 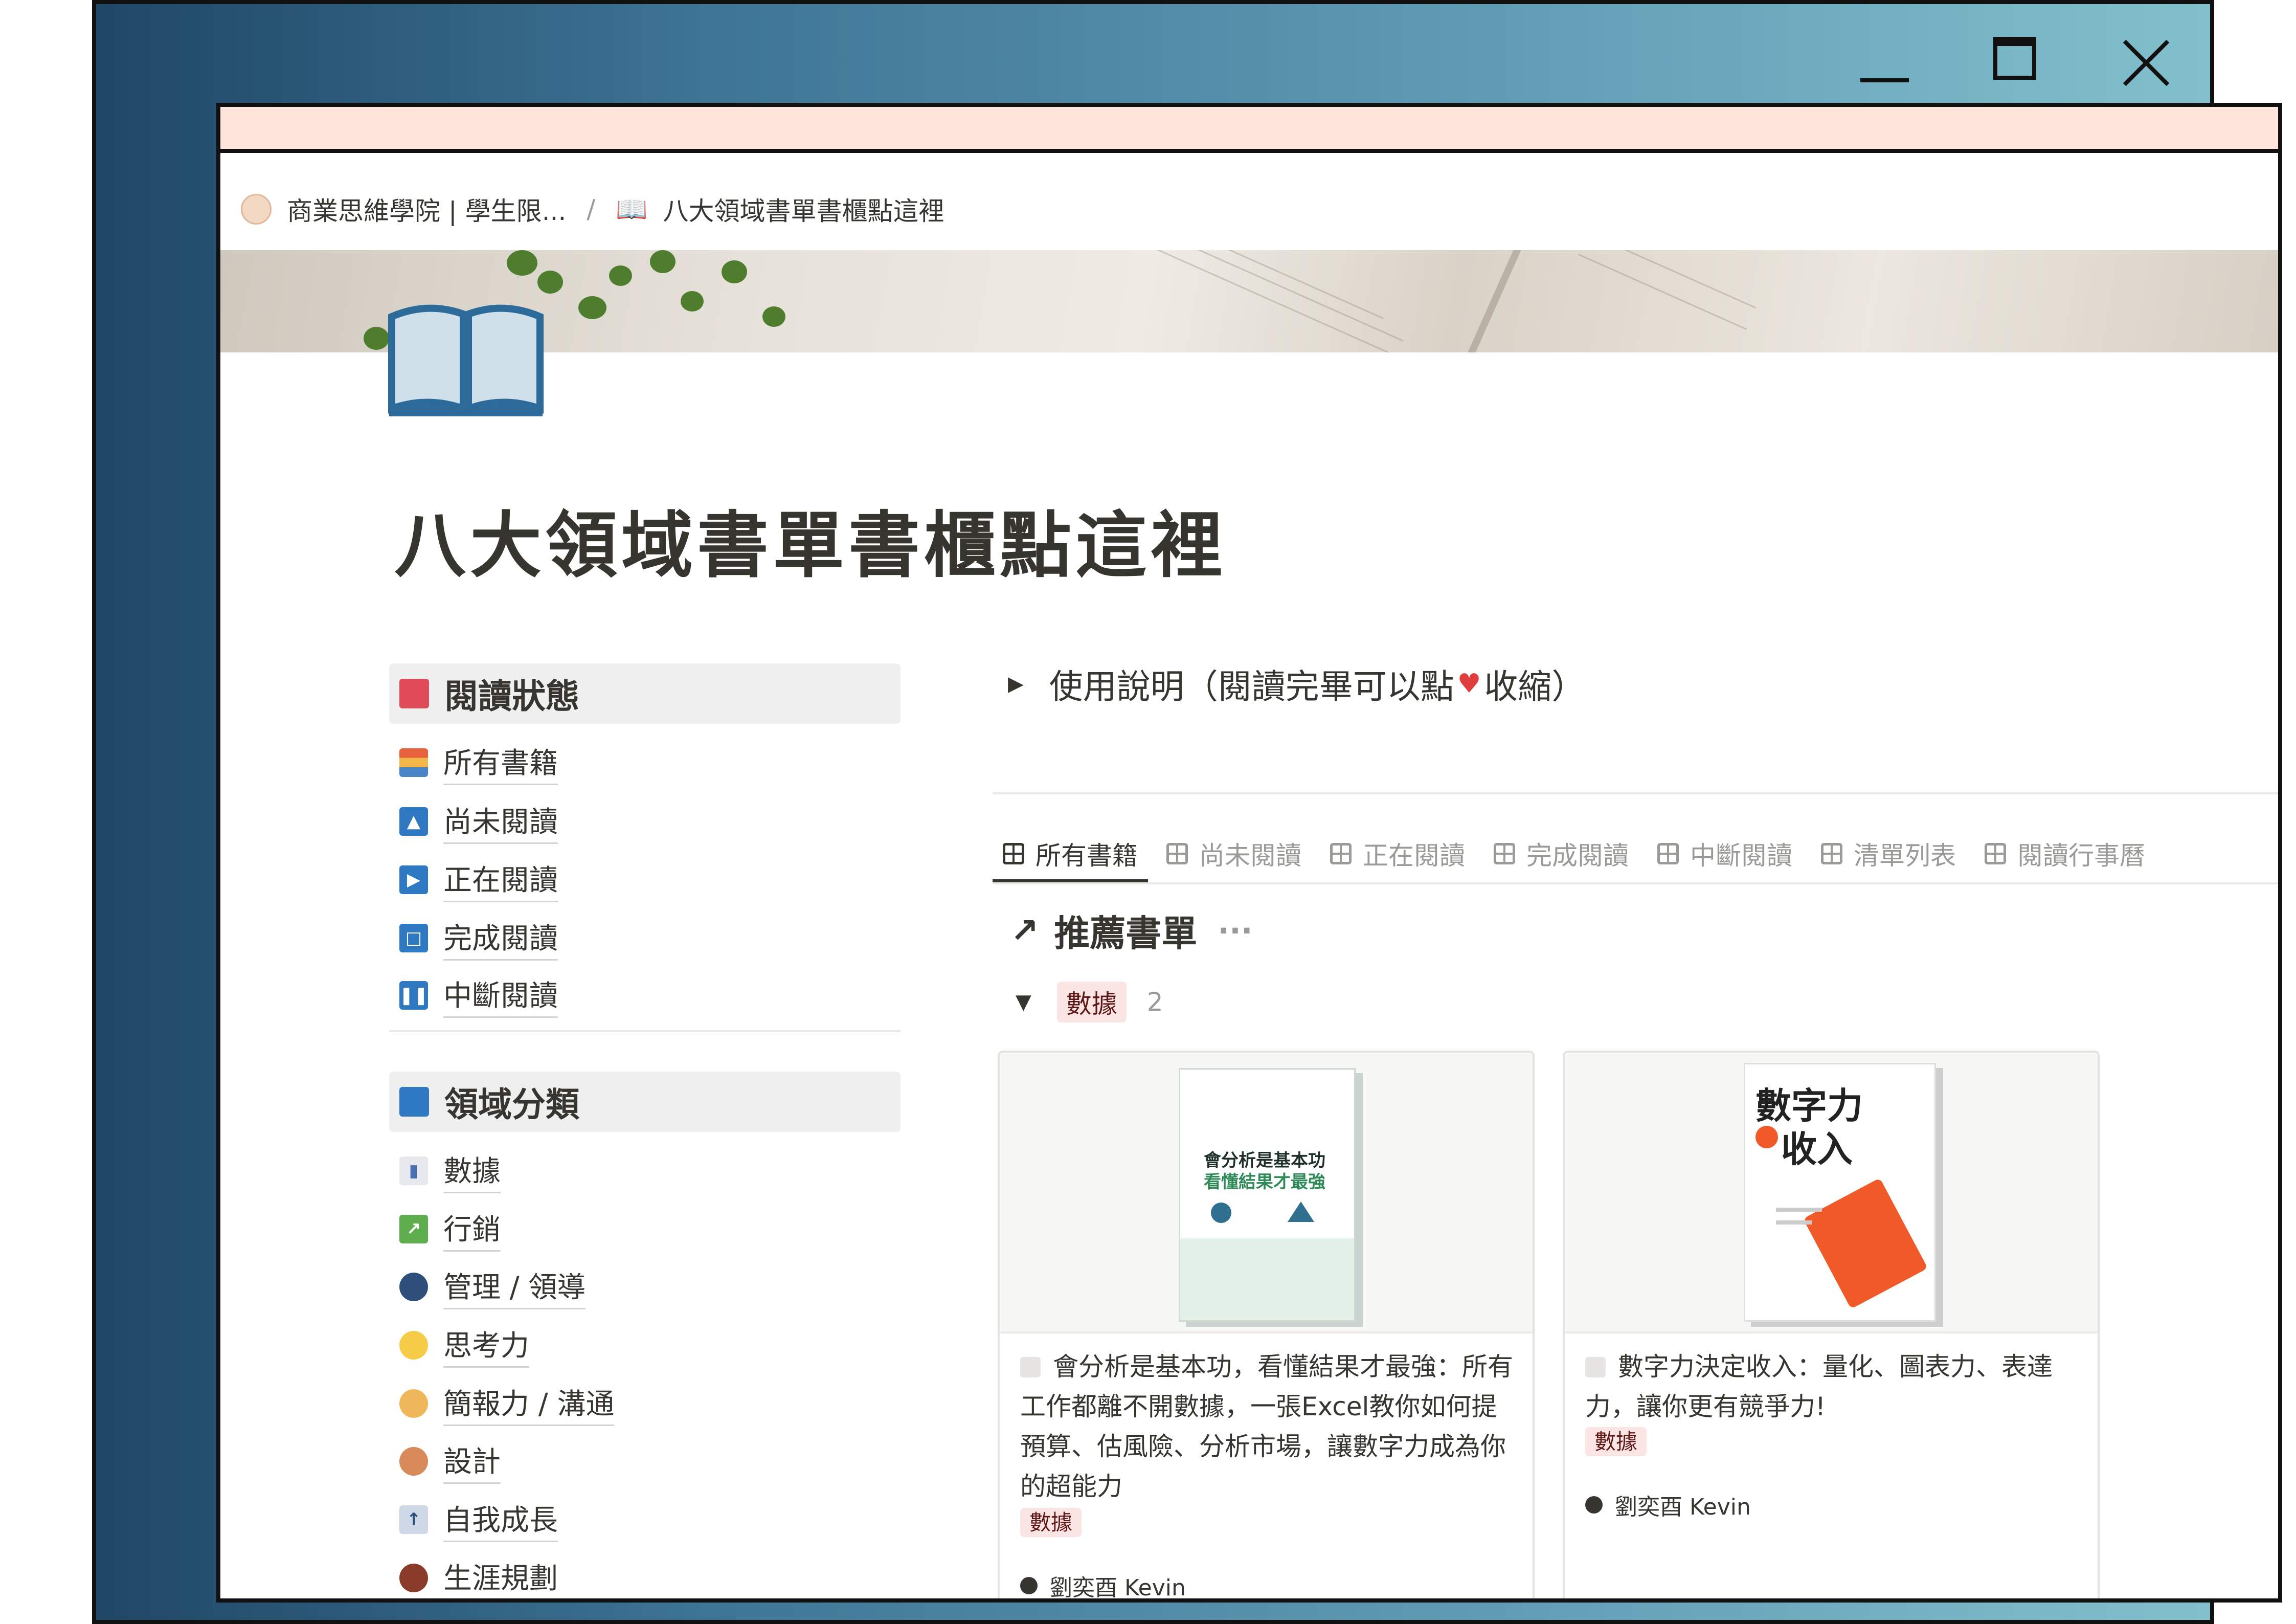 I want to click on sidebar-item-management: 管理 / 領導, so click(x=493, y=1287).